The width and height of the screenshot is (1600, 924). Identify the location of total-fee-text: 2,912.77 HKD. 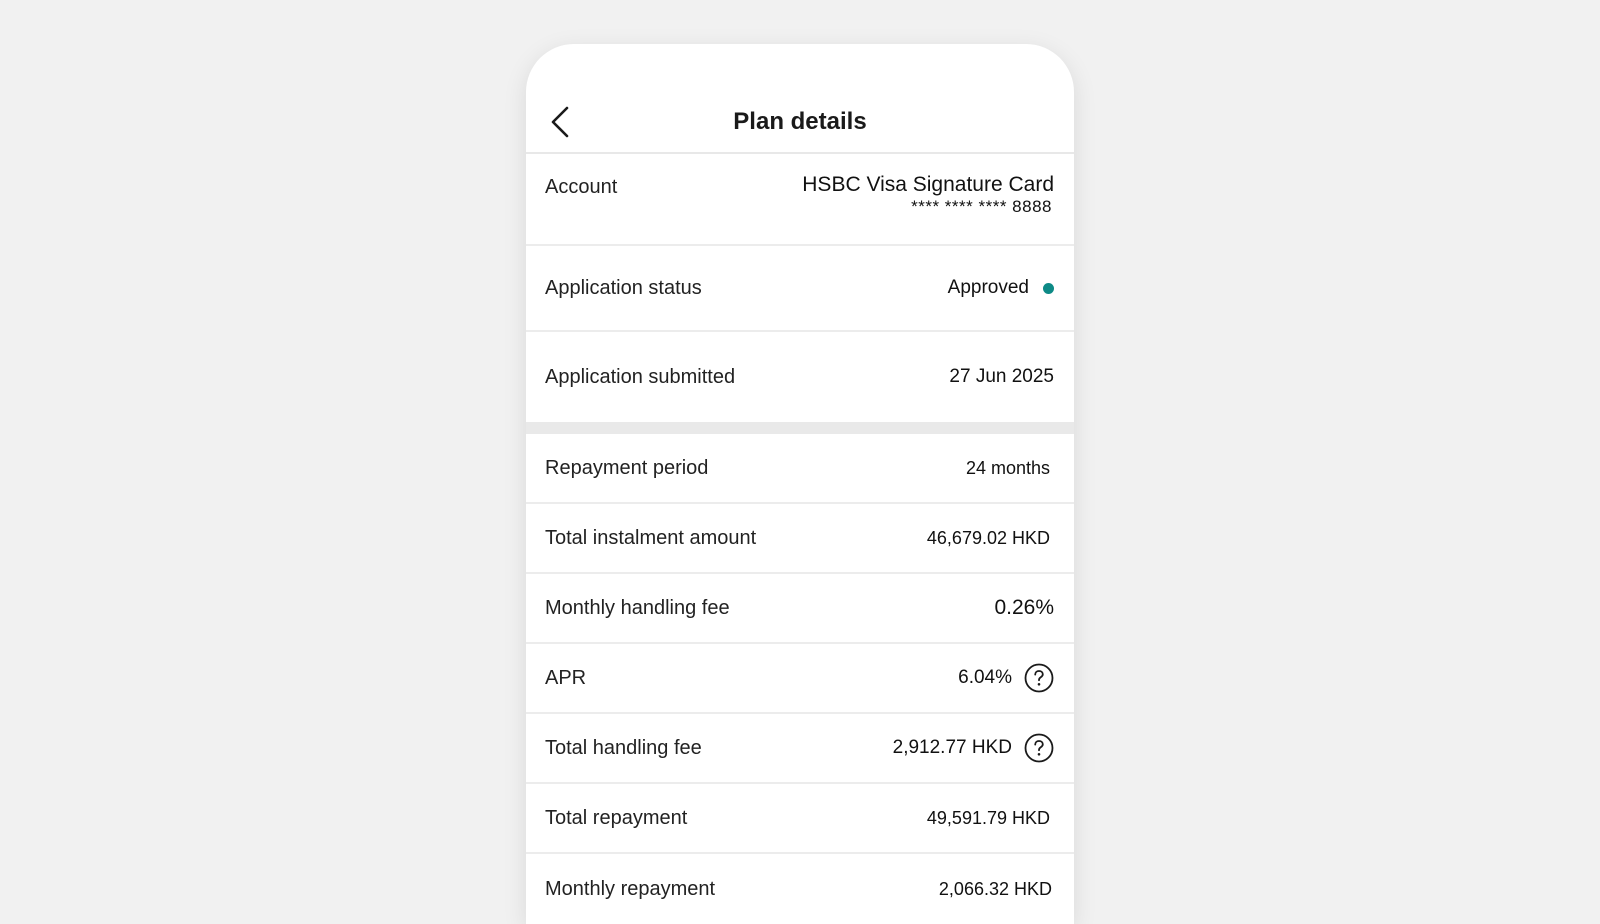
(952, 747).